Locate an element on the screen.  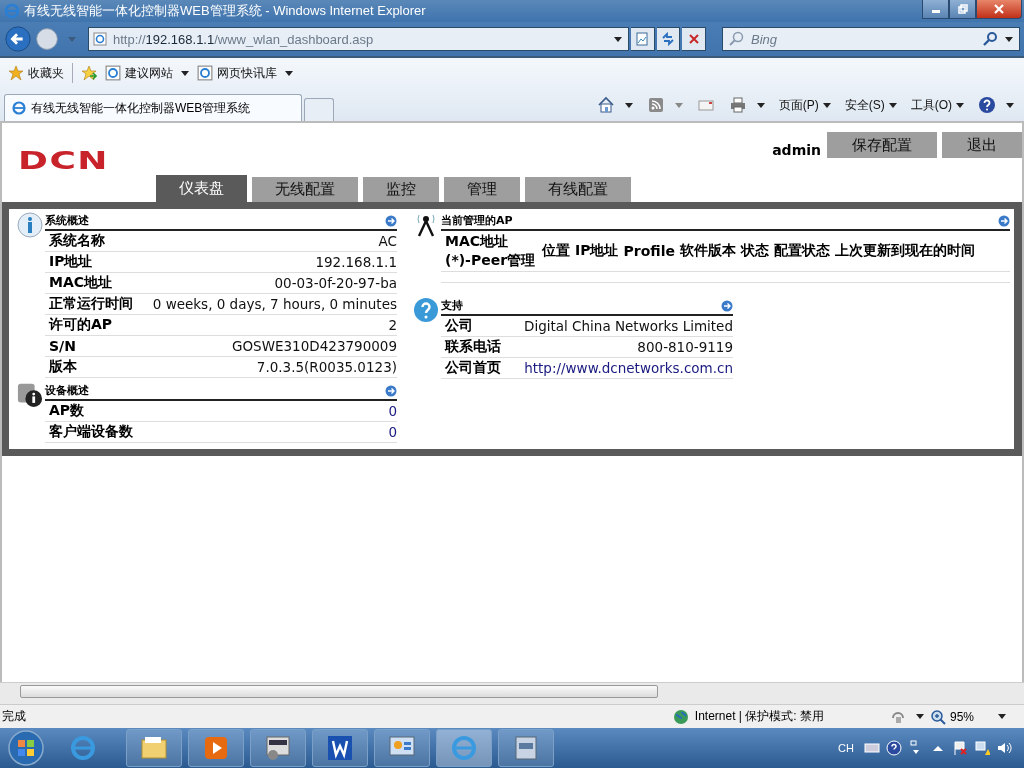
row-label: 客户端设备数 is located at coordinates (90, 432).